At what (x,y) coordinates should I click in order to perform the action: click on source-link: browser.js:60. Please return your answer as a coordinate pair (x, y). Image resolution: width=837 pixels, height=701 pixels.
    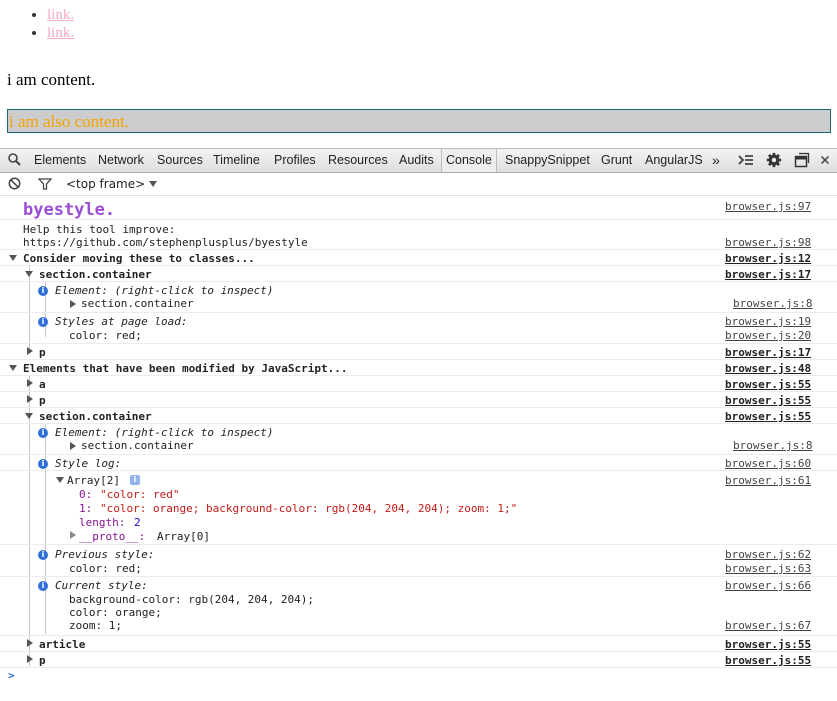
    Looking at the image, I should click on (768, 463).